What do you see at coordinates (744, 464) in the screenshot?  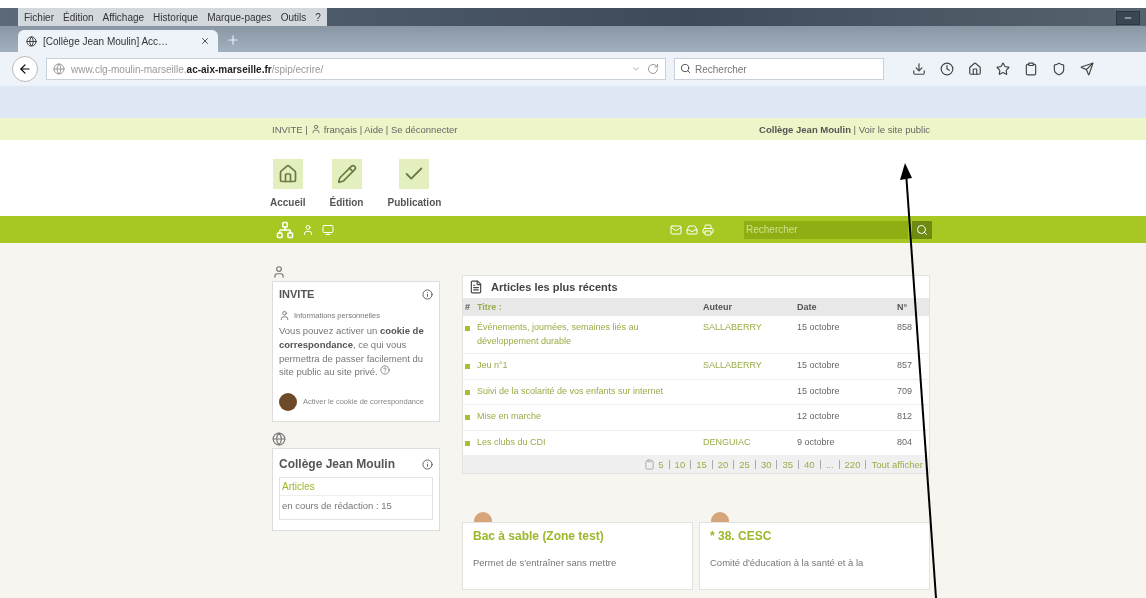 I see `page-link: 25` at bounding box center [744, 464].